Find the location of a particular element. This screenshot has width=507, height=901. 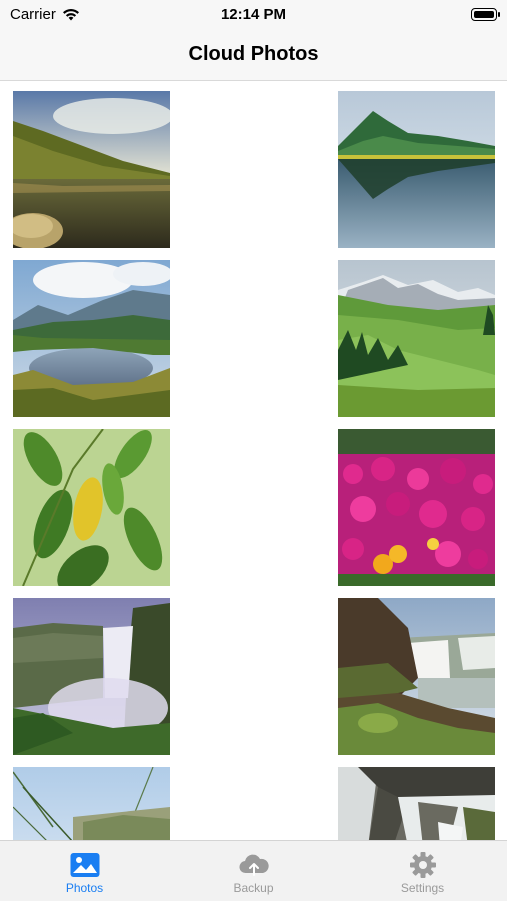

tab-label-settings: Settings is located at coordinates (422, 888).